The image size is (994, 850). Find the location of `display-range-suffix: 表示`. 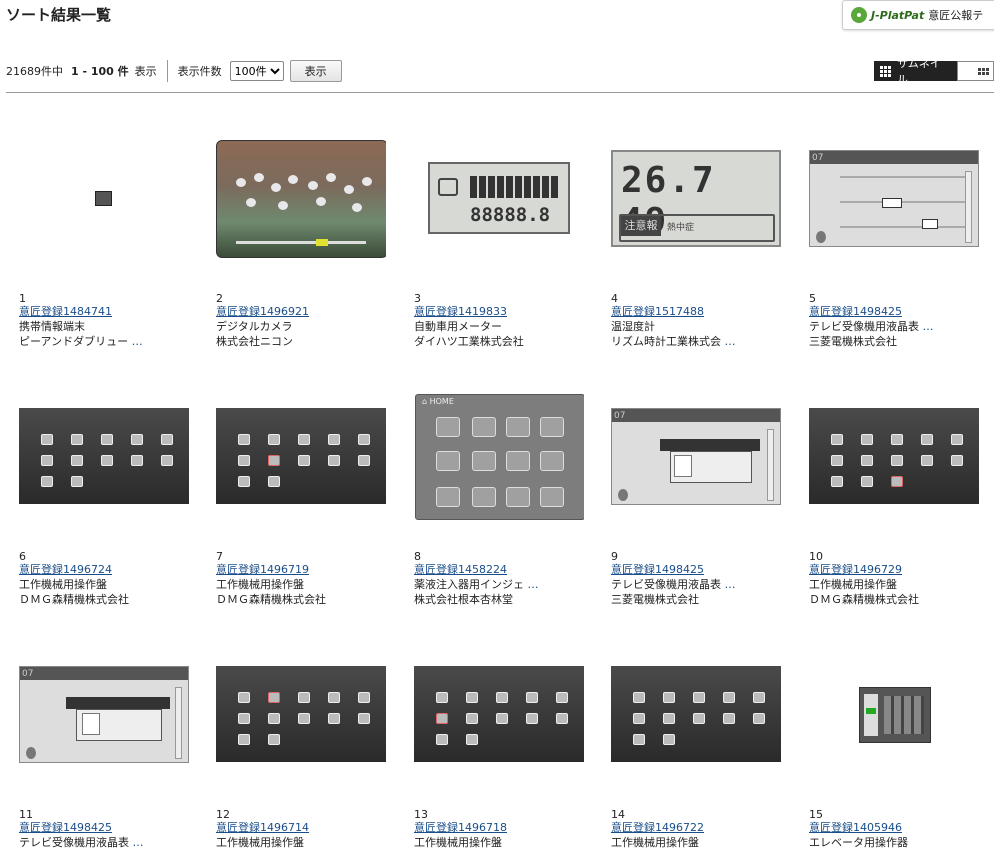

display-range-suffix: 表示 is located at coordinates (146, 71).